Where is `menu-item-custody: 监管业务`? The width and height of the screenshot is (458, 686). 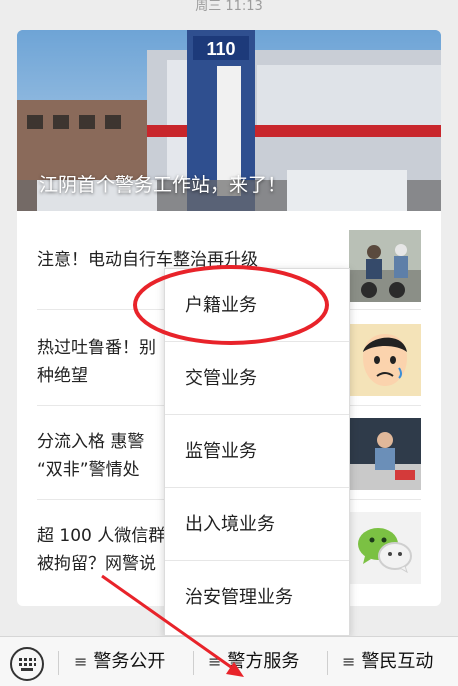 menu-item-custody: 监管业务 is located at coordinates (257, 451).